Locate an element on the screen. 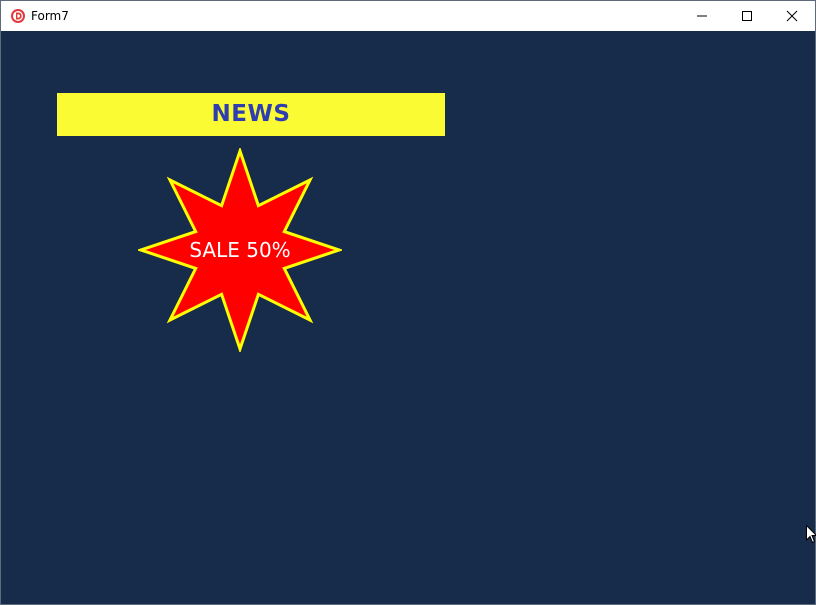  app-icon is located at coordinates (18, 16).